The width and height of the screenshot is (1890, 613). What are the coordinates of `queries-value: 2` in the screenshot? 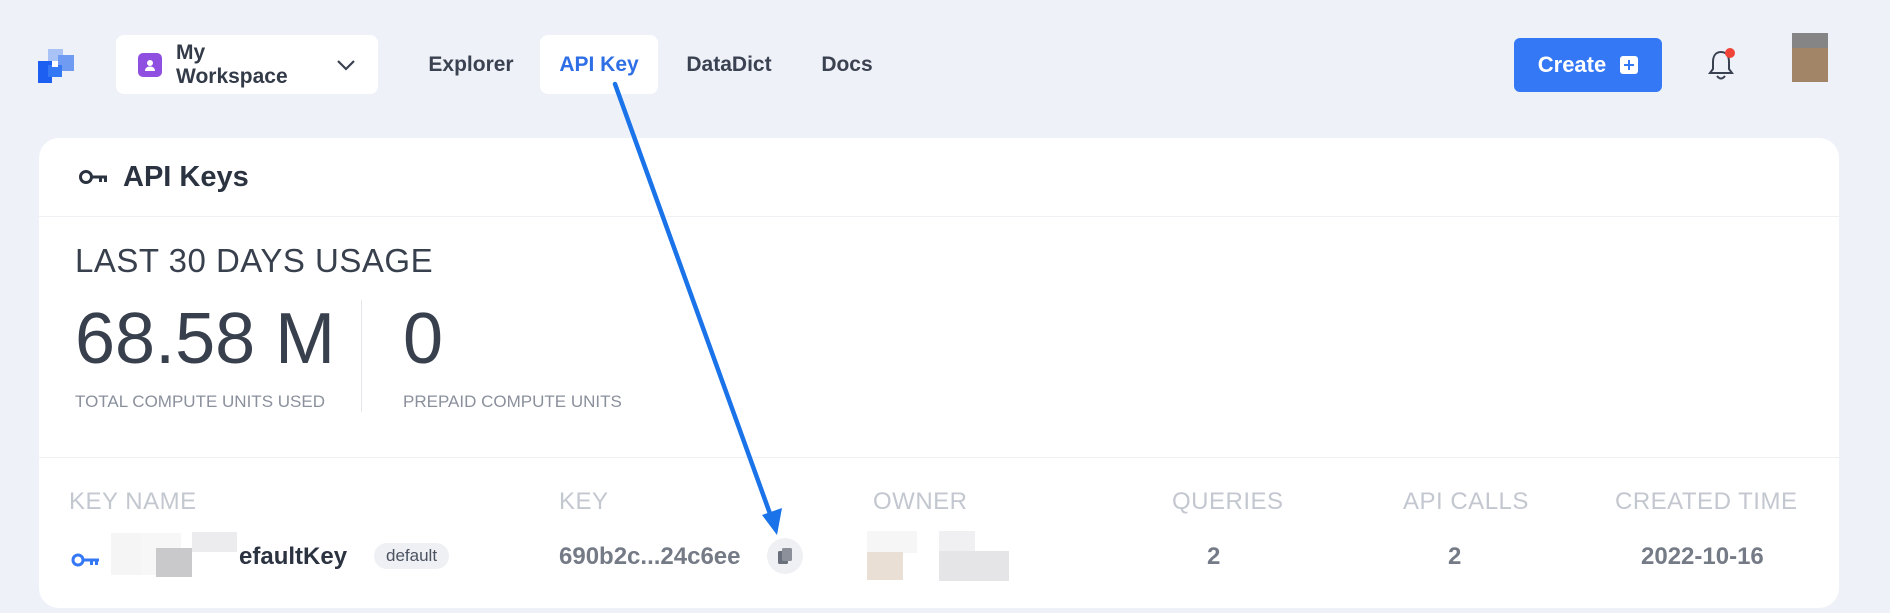 It's located at (1214, 556).